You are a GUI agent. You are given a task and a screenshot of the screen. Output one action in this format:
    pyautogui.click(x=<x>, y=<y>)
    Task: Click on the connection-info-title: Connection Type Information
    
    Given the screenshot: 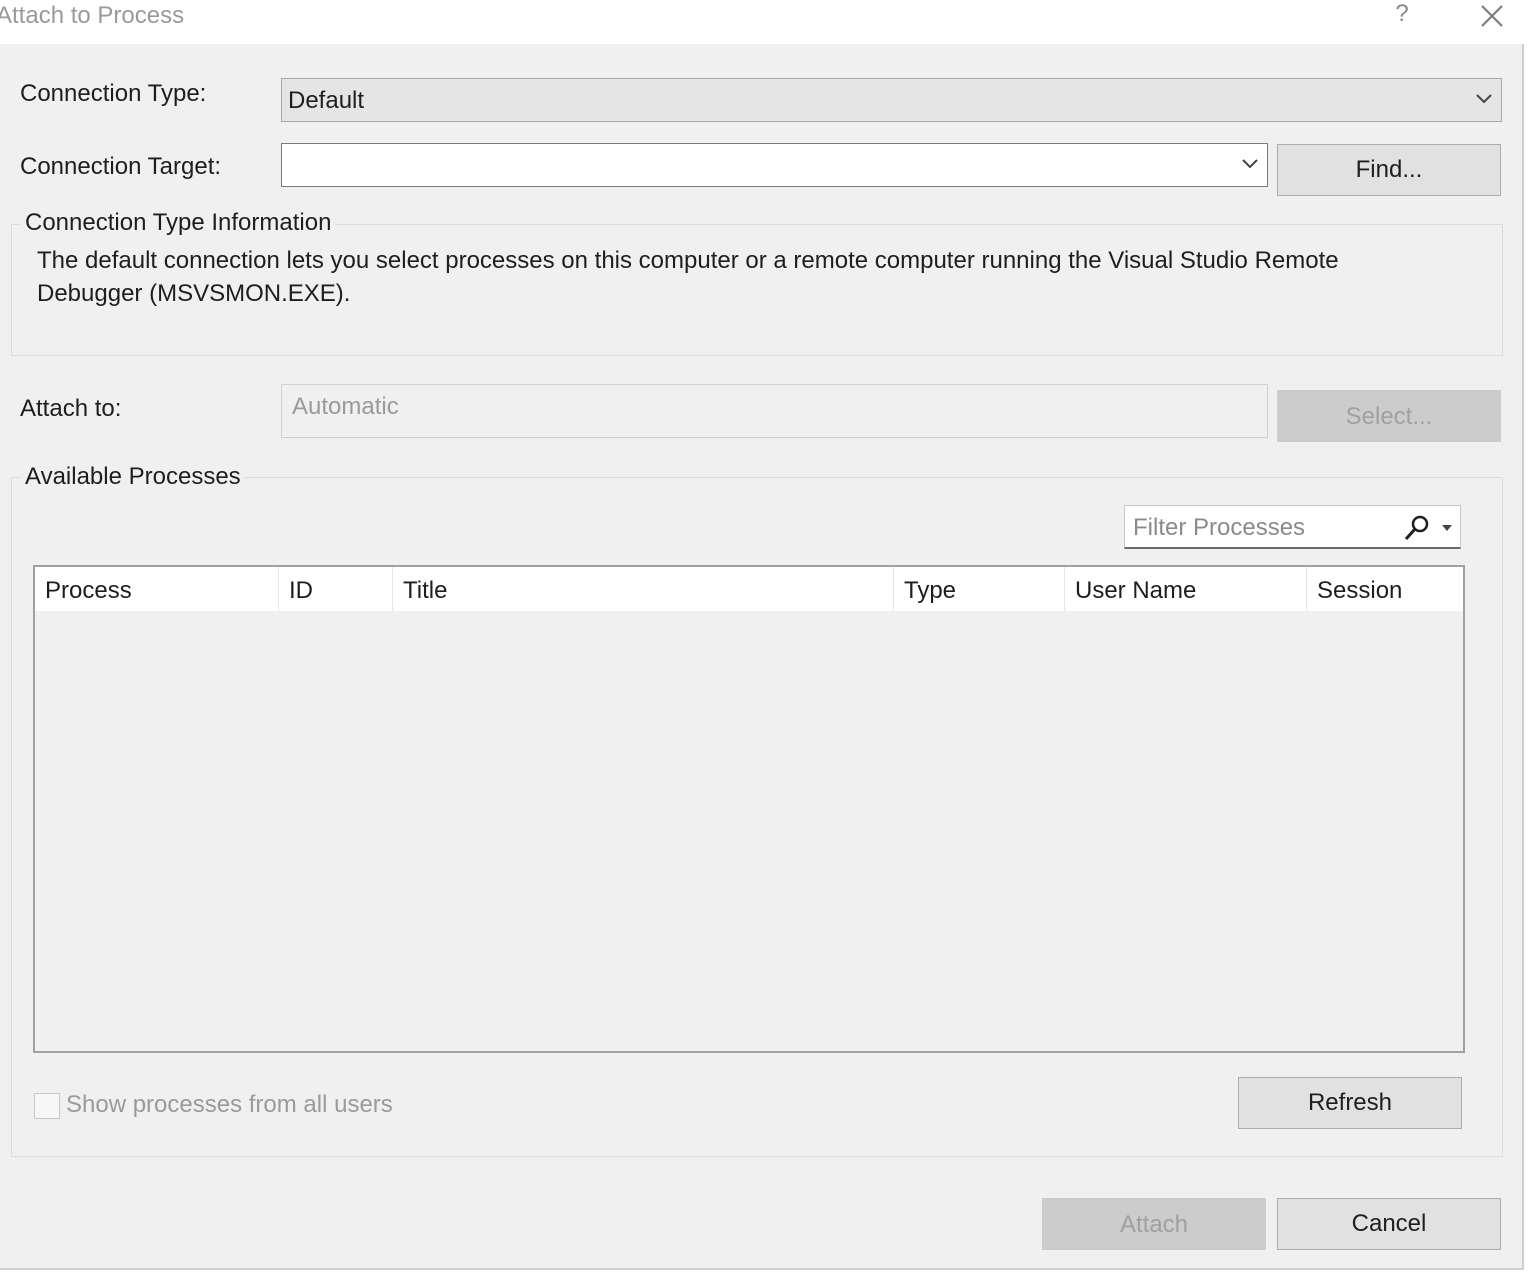 What is the action you would take?
    pyautogui.click(x=178, y=223)
    